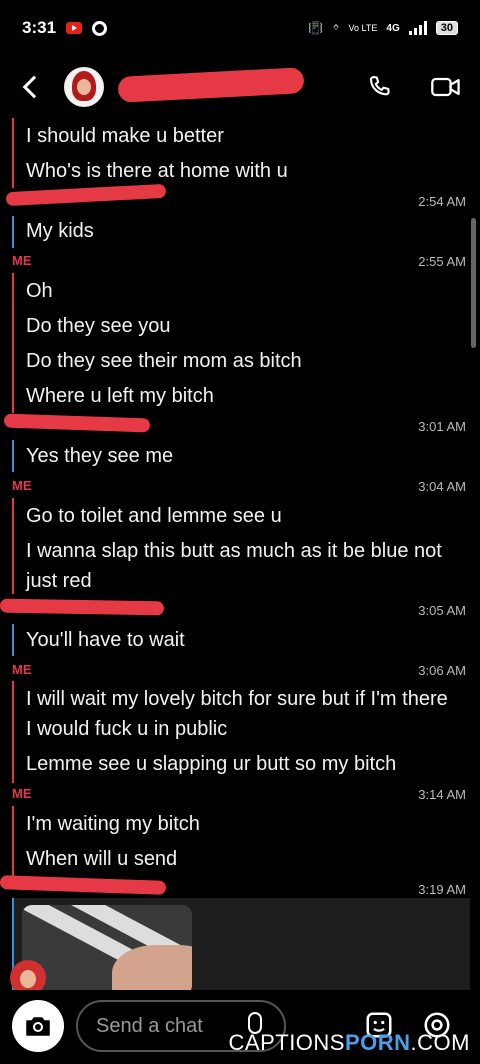  I want to click on chat-message: Yes they see me, so click(99, 456).